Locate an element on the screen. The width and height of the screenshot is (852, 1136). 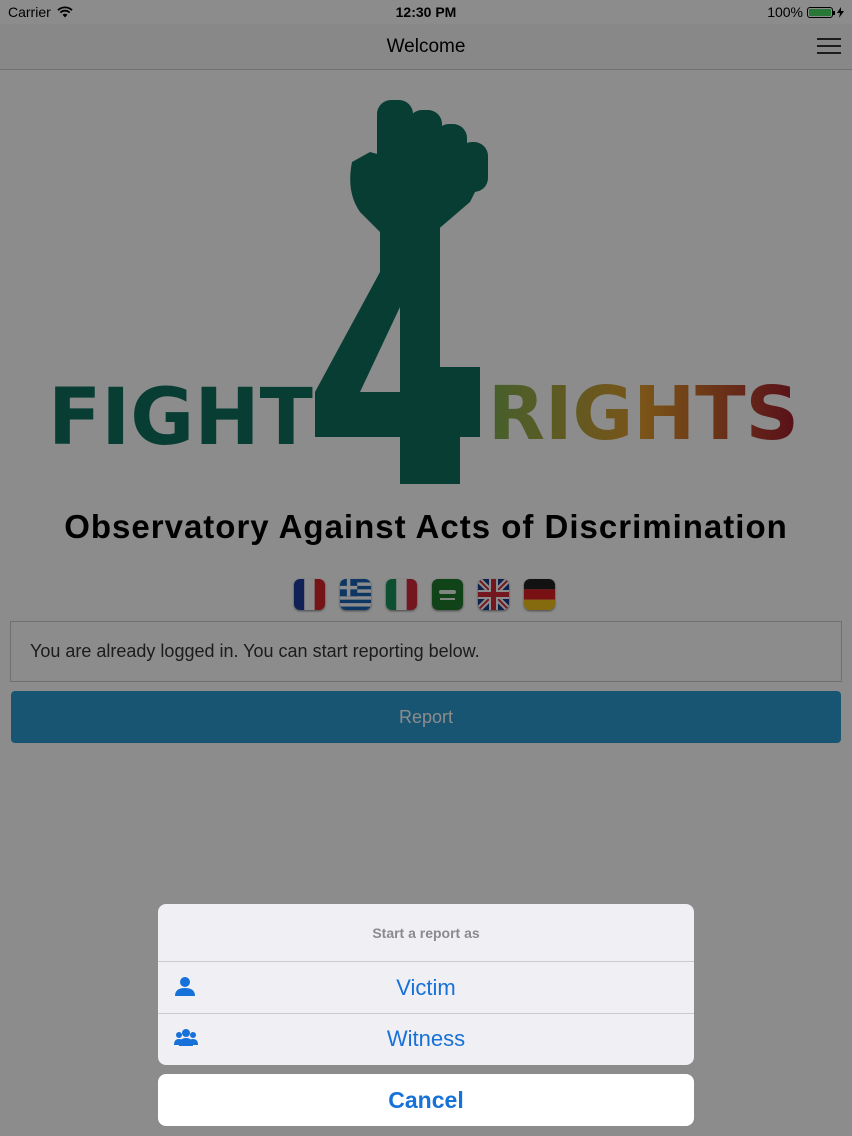
person-icon is located at coordinates (185, 986).